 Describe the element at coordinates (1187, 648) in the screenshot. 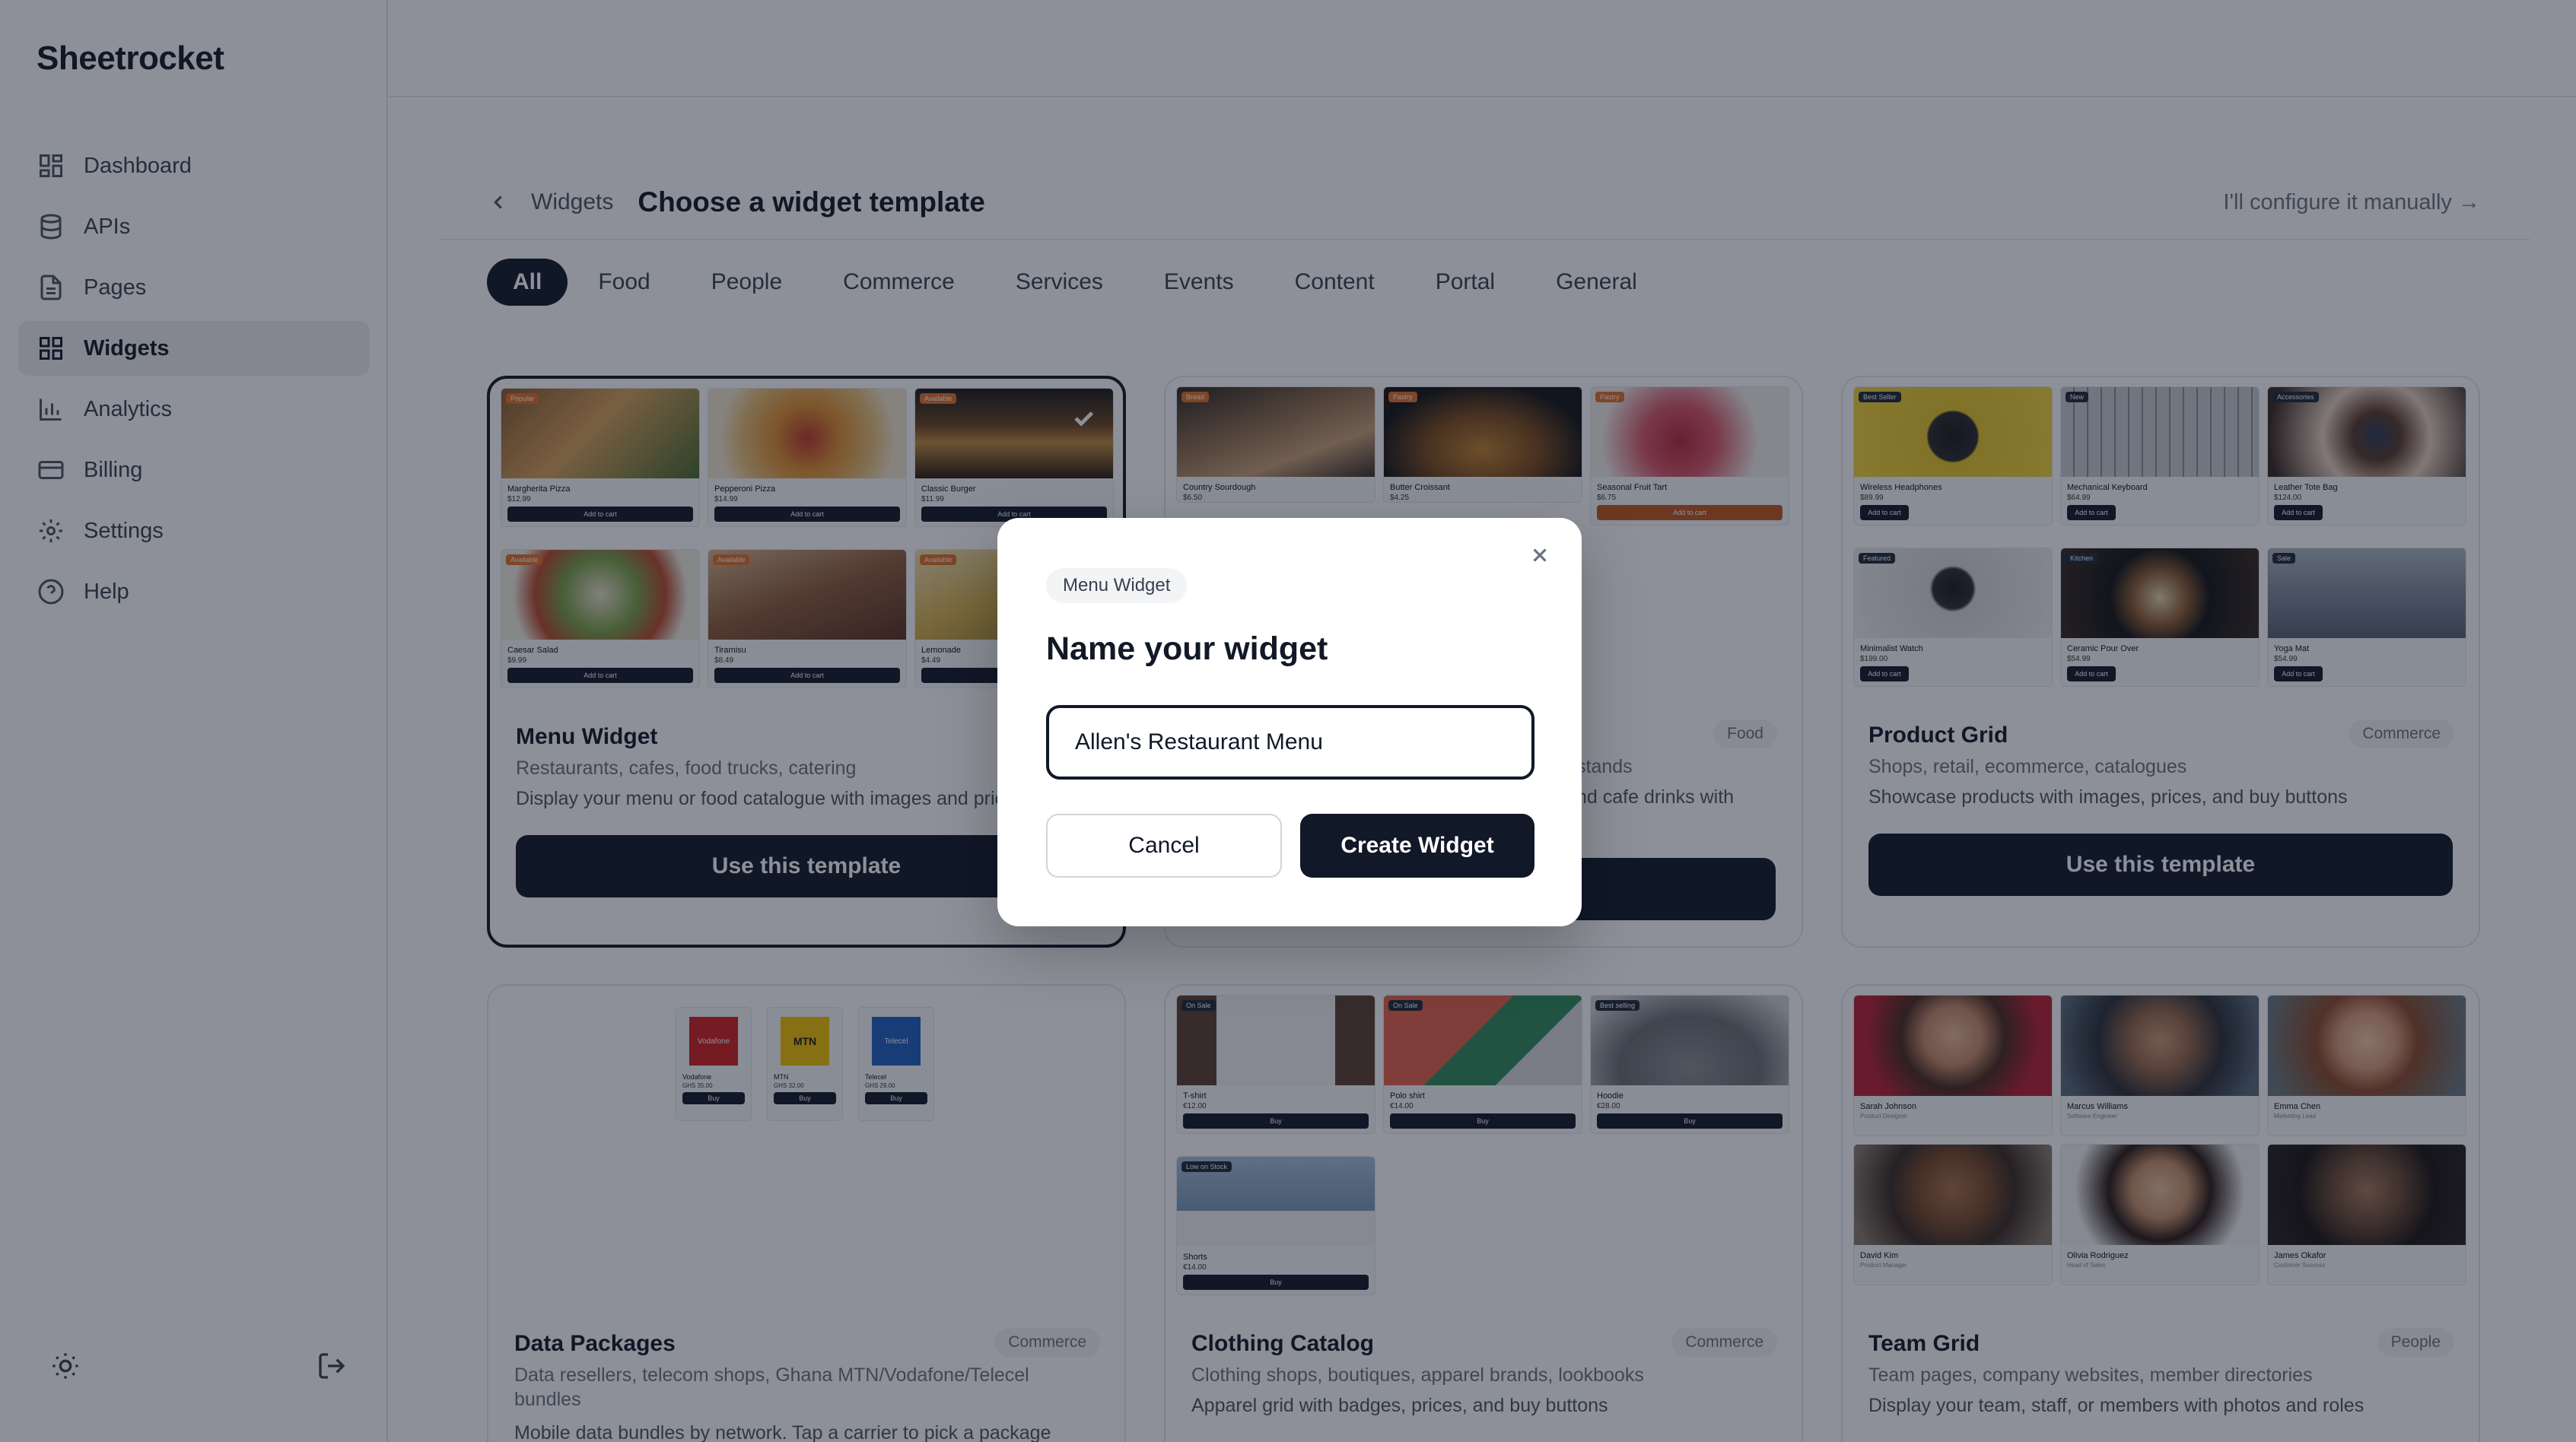

I see `dialog-title: Name your widget` at that location.